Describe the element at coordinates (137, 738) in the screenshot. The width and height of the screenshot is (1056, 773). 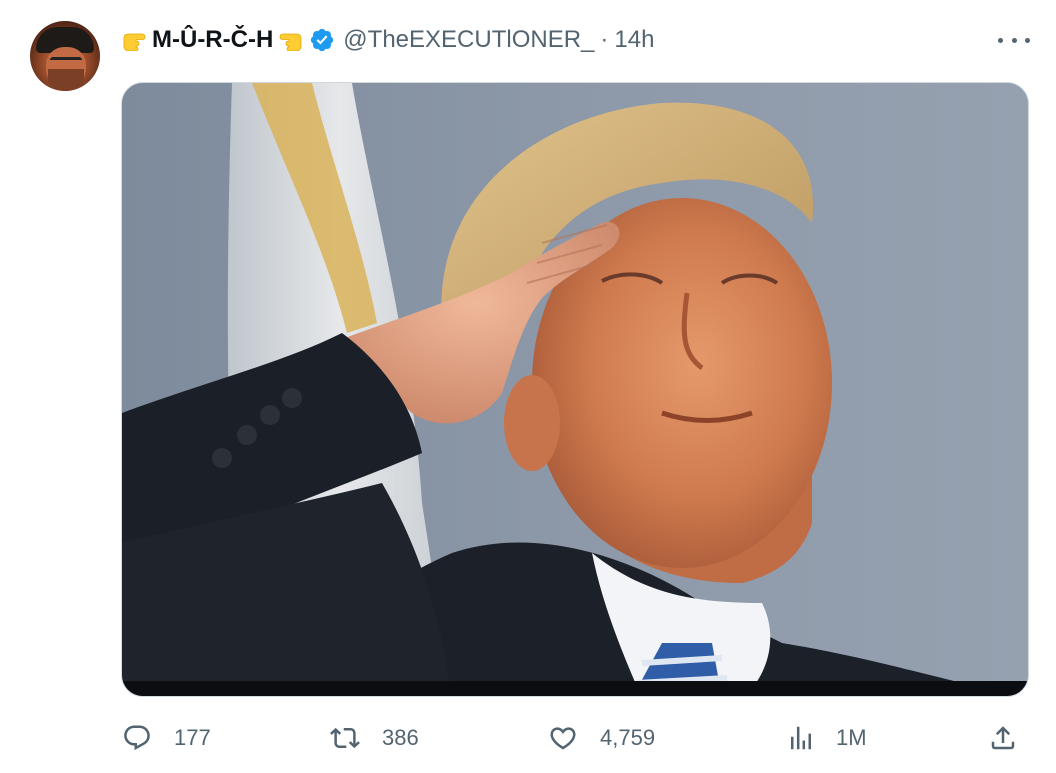
I see `reply-icon` at that location.